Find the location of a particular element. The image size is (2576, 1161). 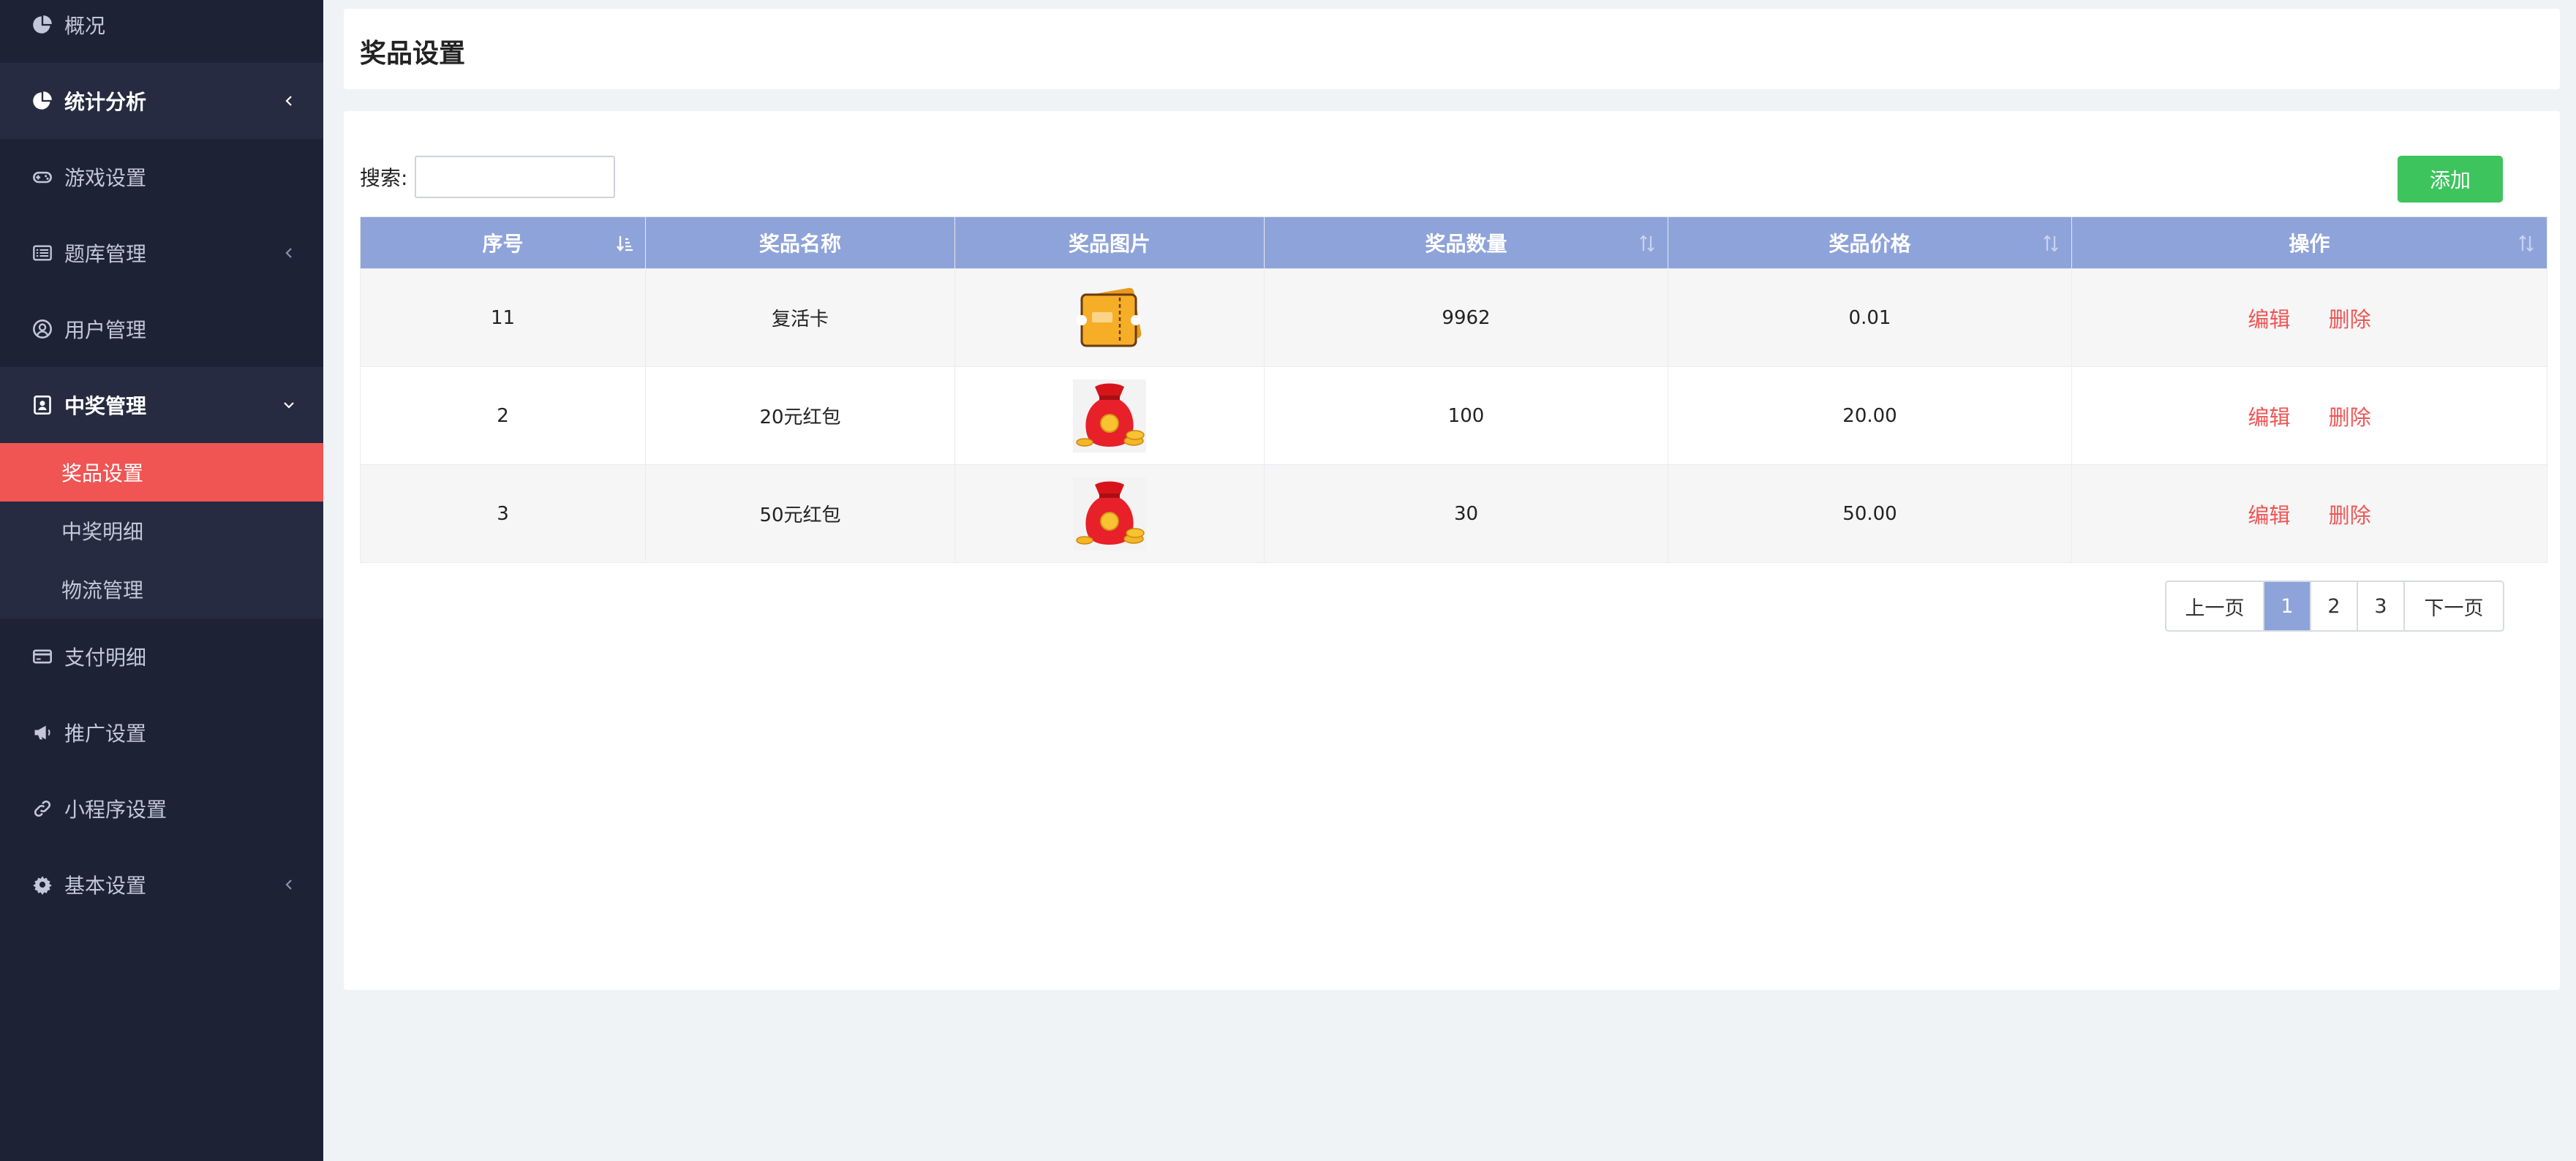

column-header-price: 奖品价格 is located at coordinates (1870, 242).